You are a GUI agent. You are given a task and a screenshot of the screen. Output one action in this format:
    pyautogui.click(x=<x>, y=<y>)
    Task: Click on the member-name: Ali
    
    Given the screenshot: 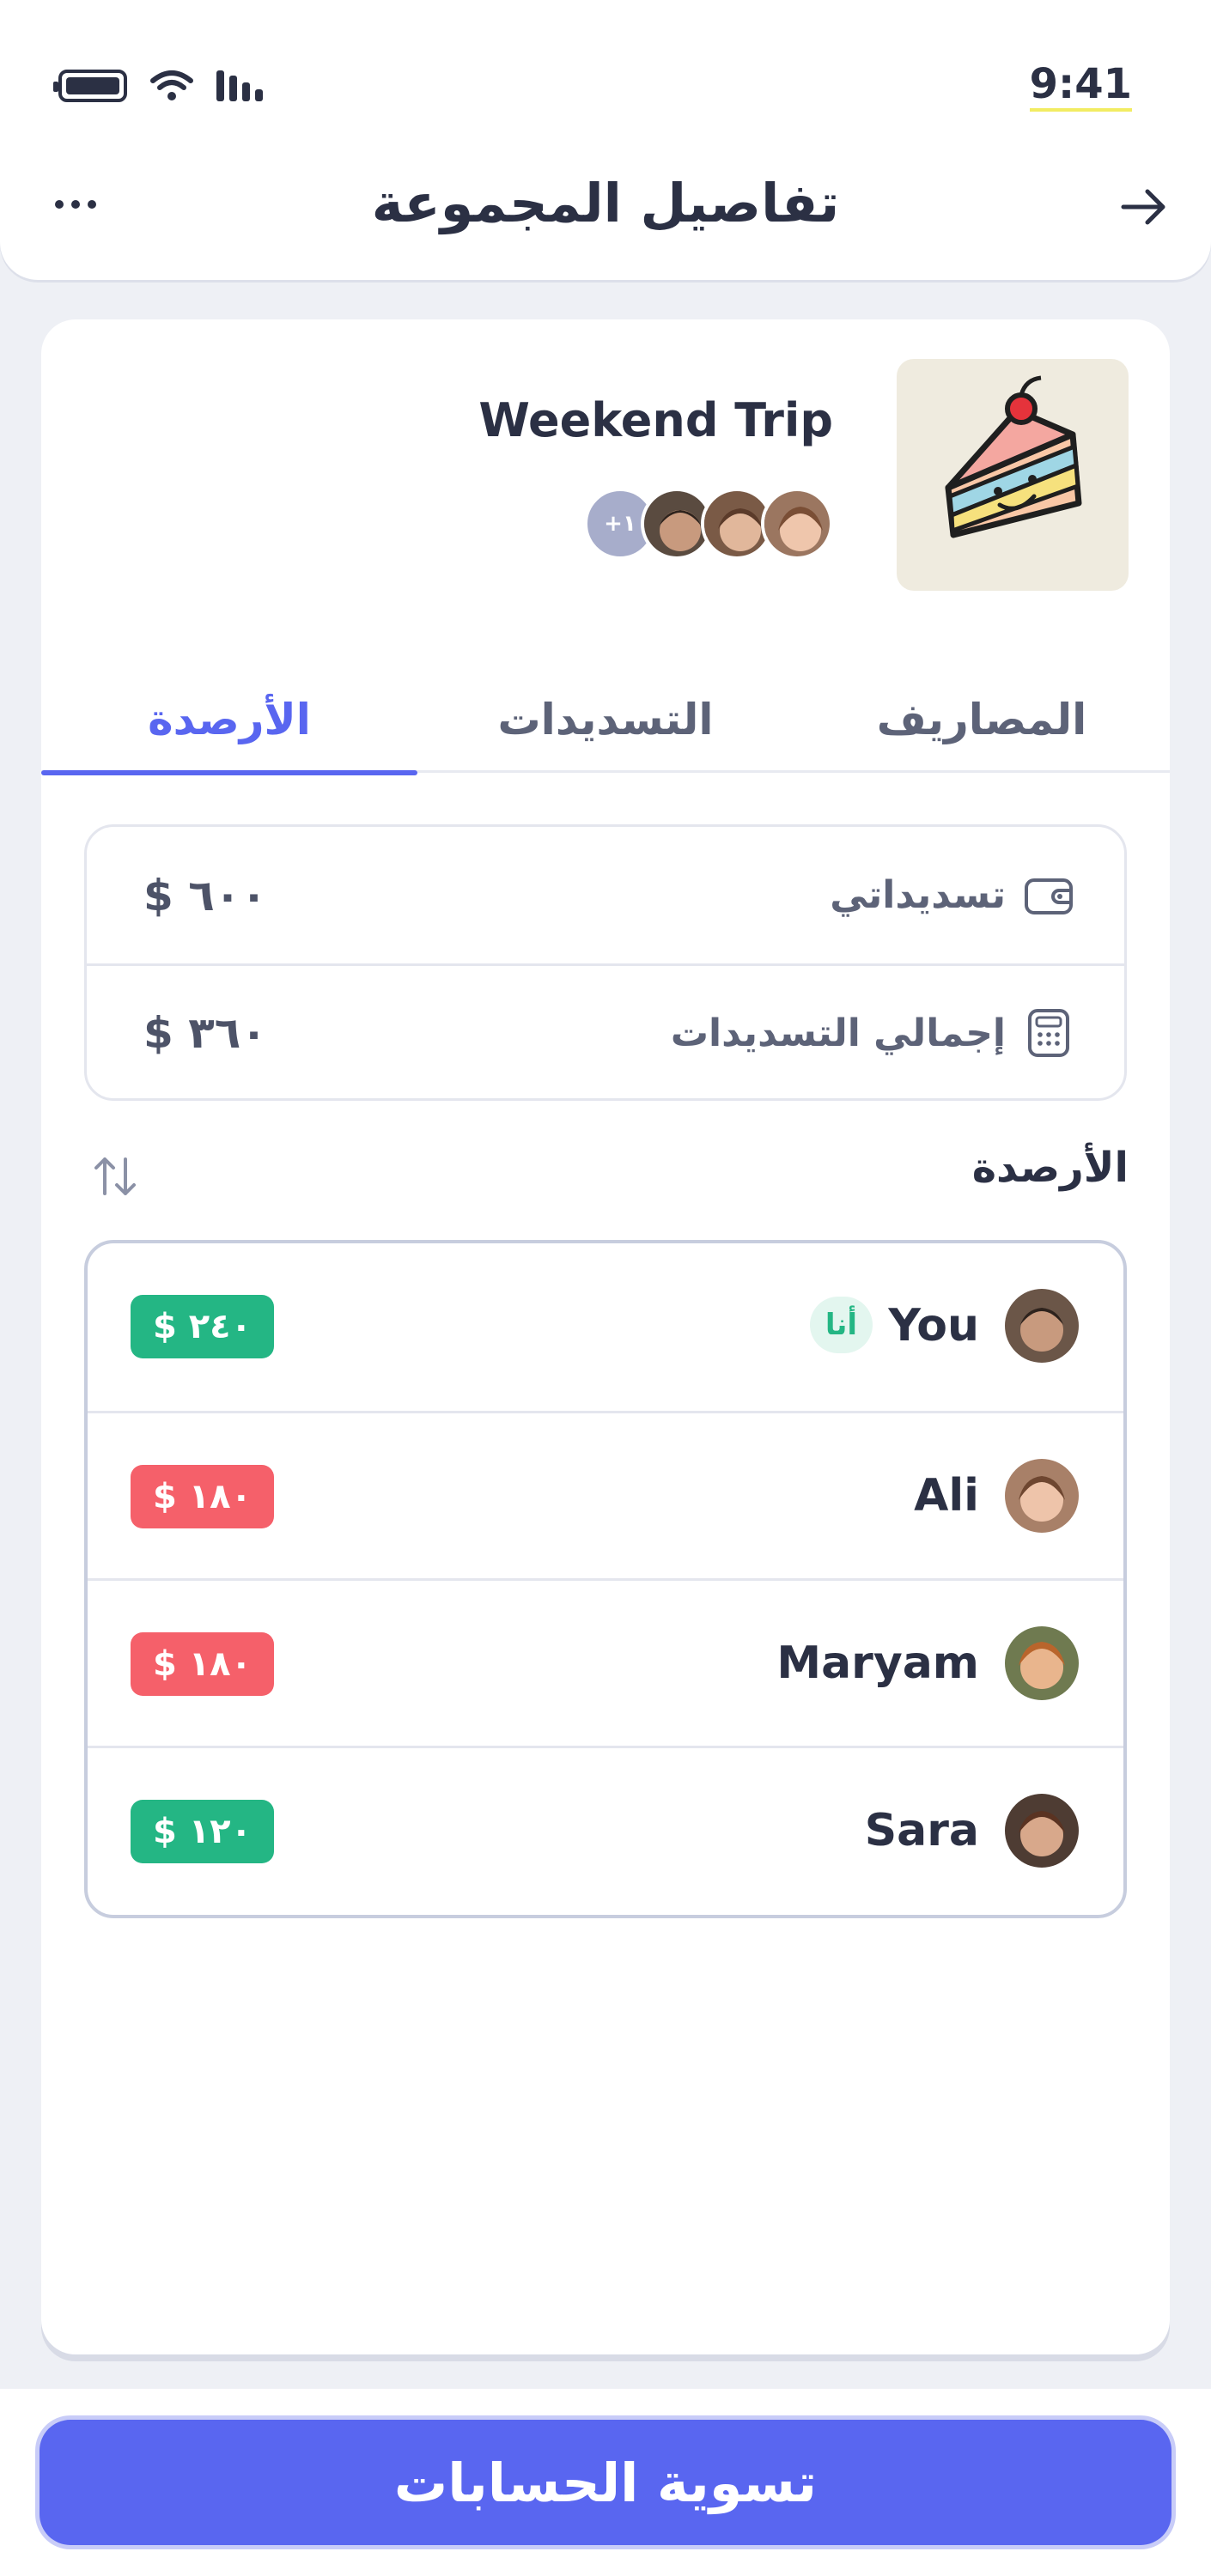 What is the action you would take?
    pyautogui.click(x=946, y=1496)
    